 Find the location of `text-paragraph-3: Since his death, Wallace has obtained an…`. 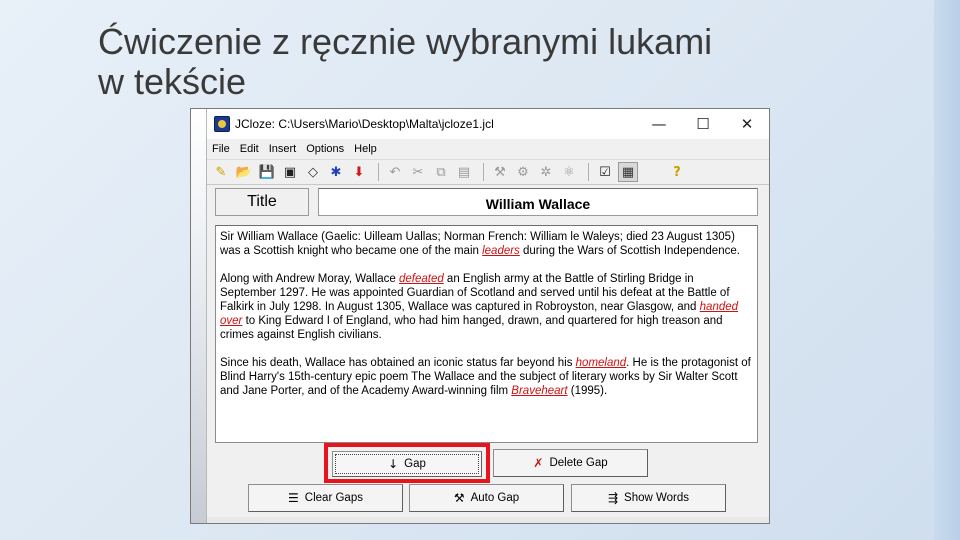

text-paragraph-3: Since his death, Wallace has obtained an… is located at coordinates (486, 377).